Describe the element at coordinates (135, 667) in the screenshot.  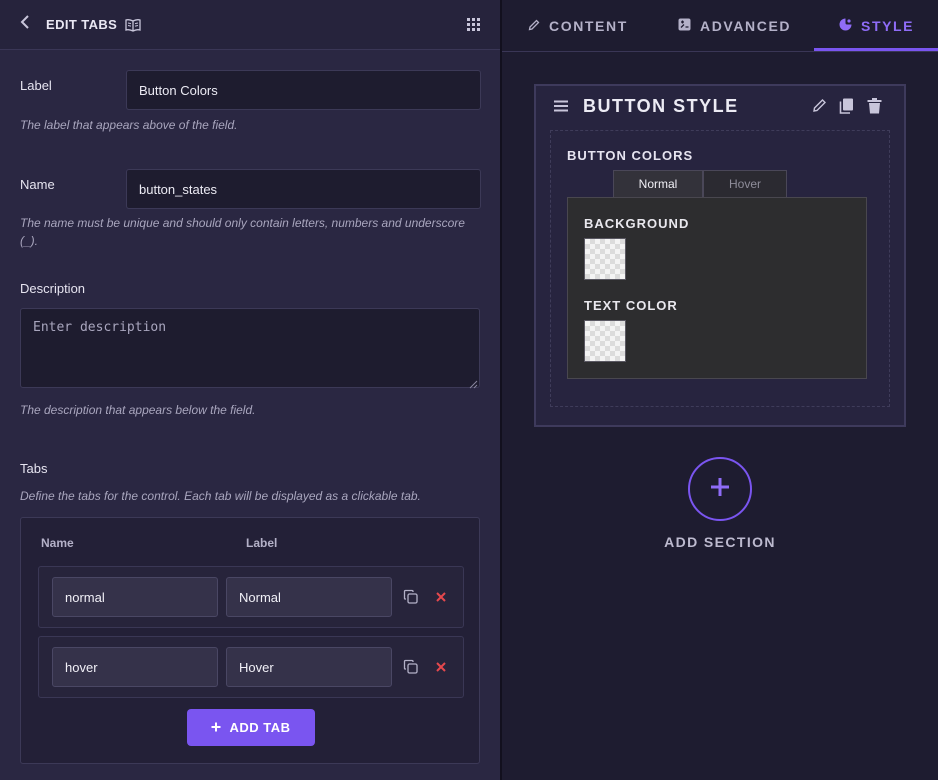
I see `tab-name-input: hover` at that location.